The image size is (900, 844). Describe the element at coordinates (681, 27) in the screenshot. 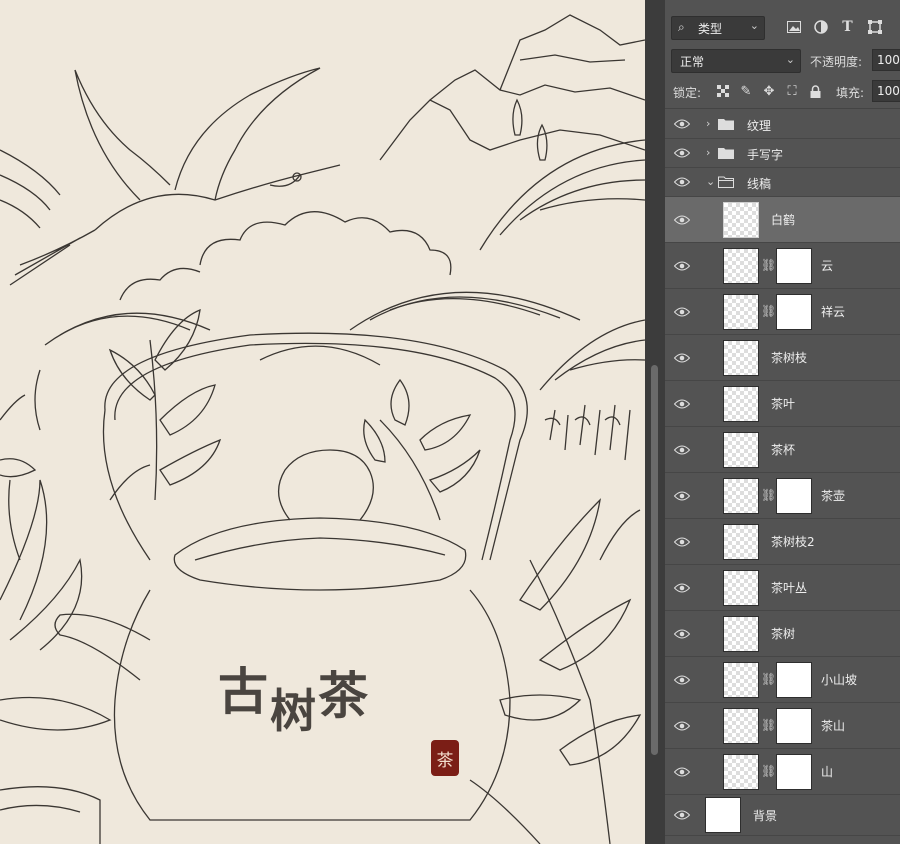

I see `search-icon: ⌕` at that location.